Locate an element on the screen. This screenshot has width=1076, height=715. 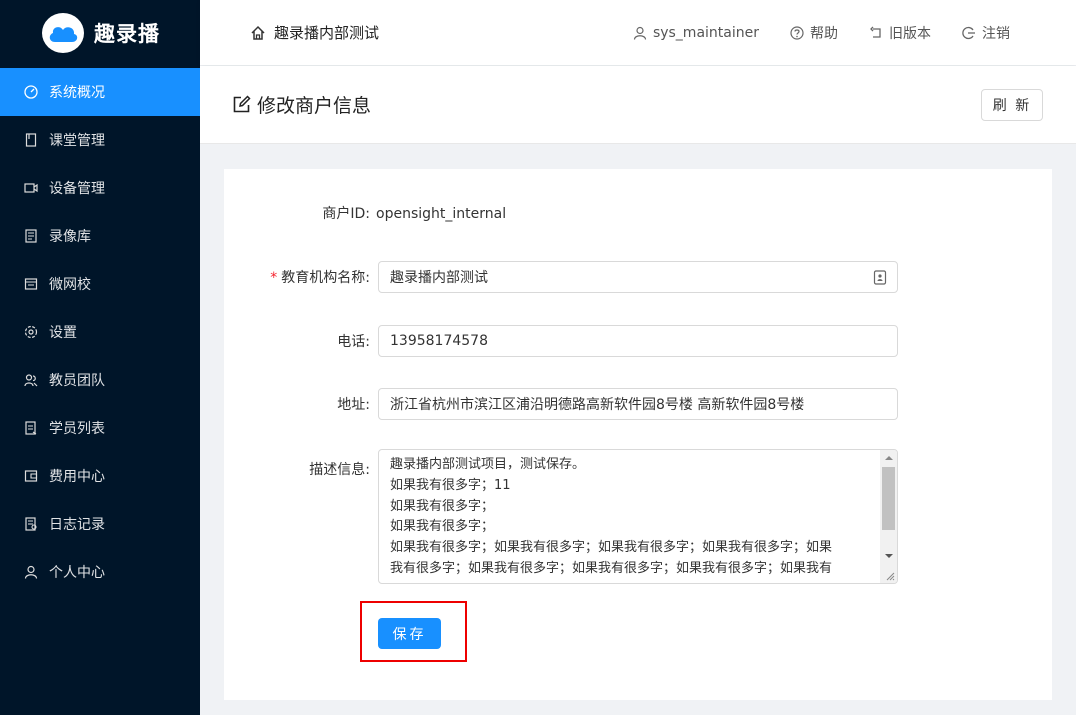
breadcrumb: 趣录播内部测试 is located at coordinates (314, 32).